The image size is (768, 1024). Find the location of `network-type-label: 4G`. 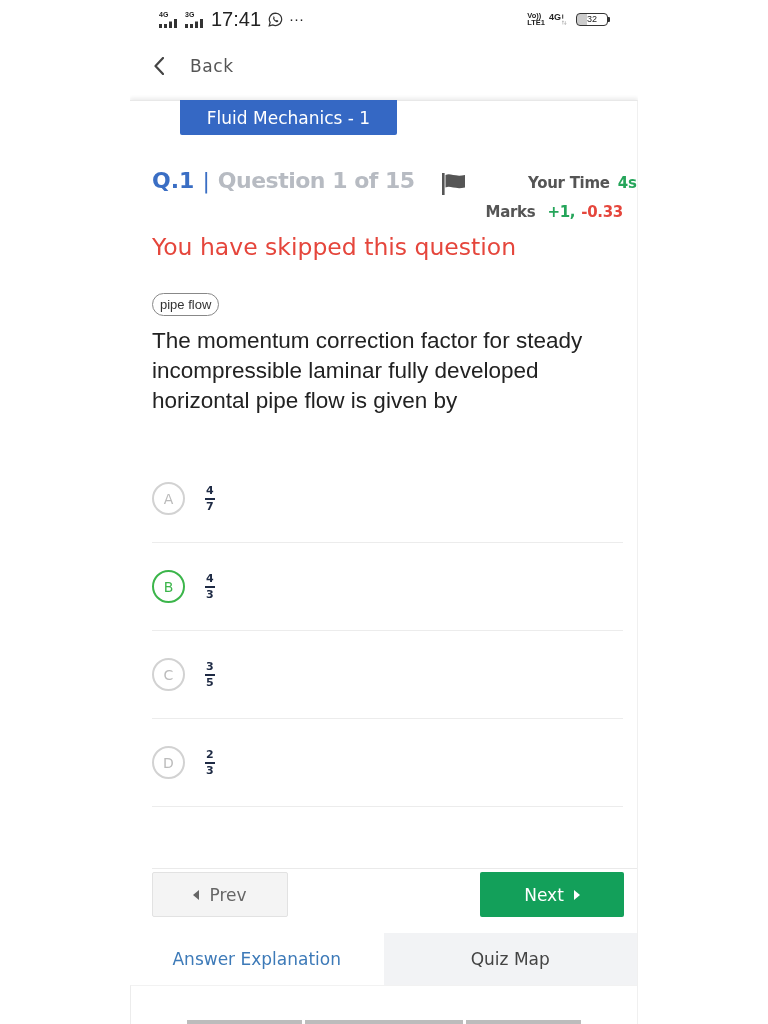

network-type-label: 4G is located at coordinates (554, 16).